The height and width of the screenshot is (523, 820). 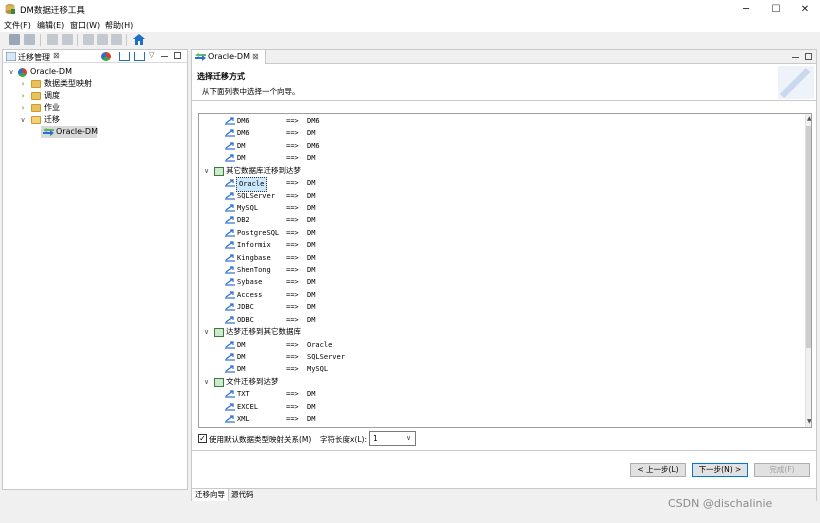 I want to click on list-item: DM ==> DM, so click(x=499, y=158).